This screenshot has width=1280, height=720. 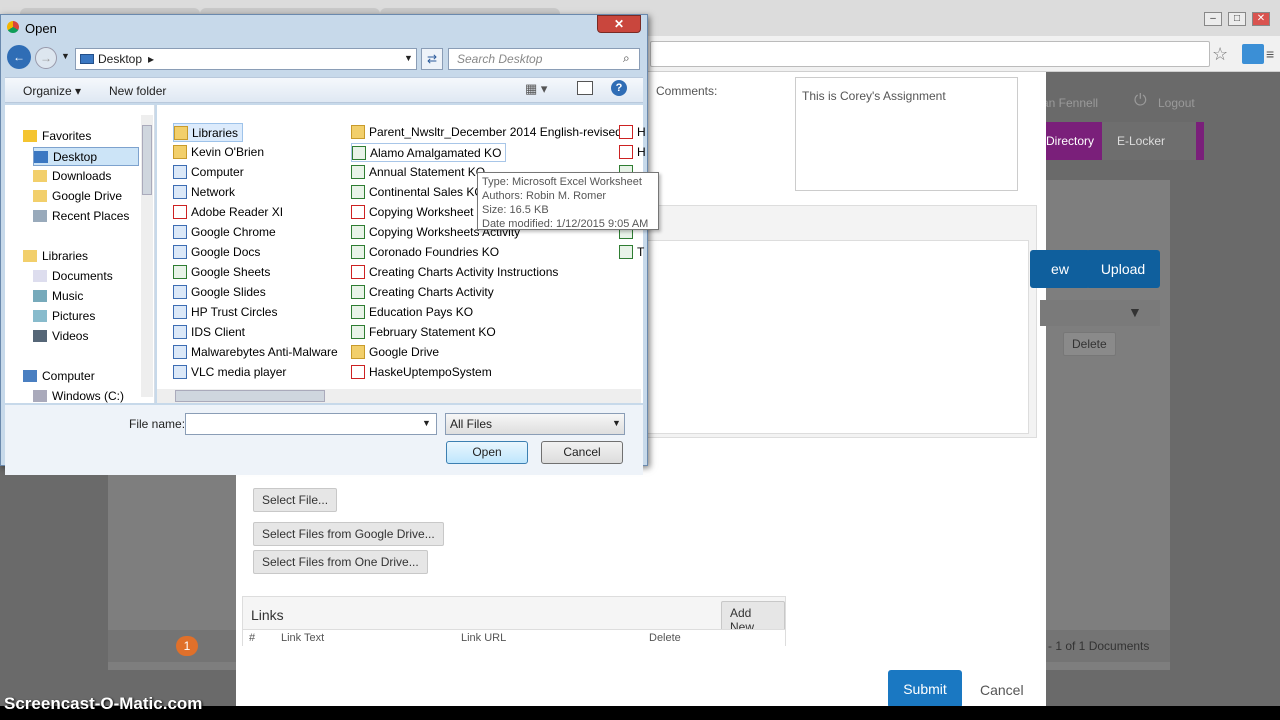 What do you see at coordinates (1089, 344) in the screenshot?
I see `delete-button: Delete` at bounding box center [1089, 344].